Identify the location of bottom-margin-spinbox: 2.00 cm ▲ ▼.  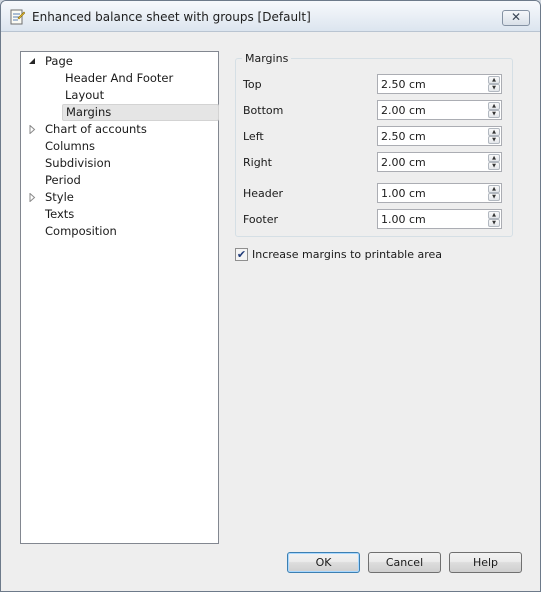
(439, 110).